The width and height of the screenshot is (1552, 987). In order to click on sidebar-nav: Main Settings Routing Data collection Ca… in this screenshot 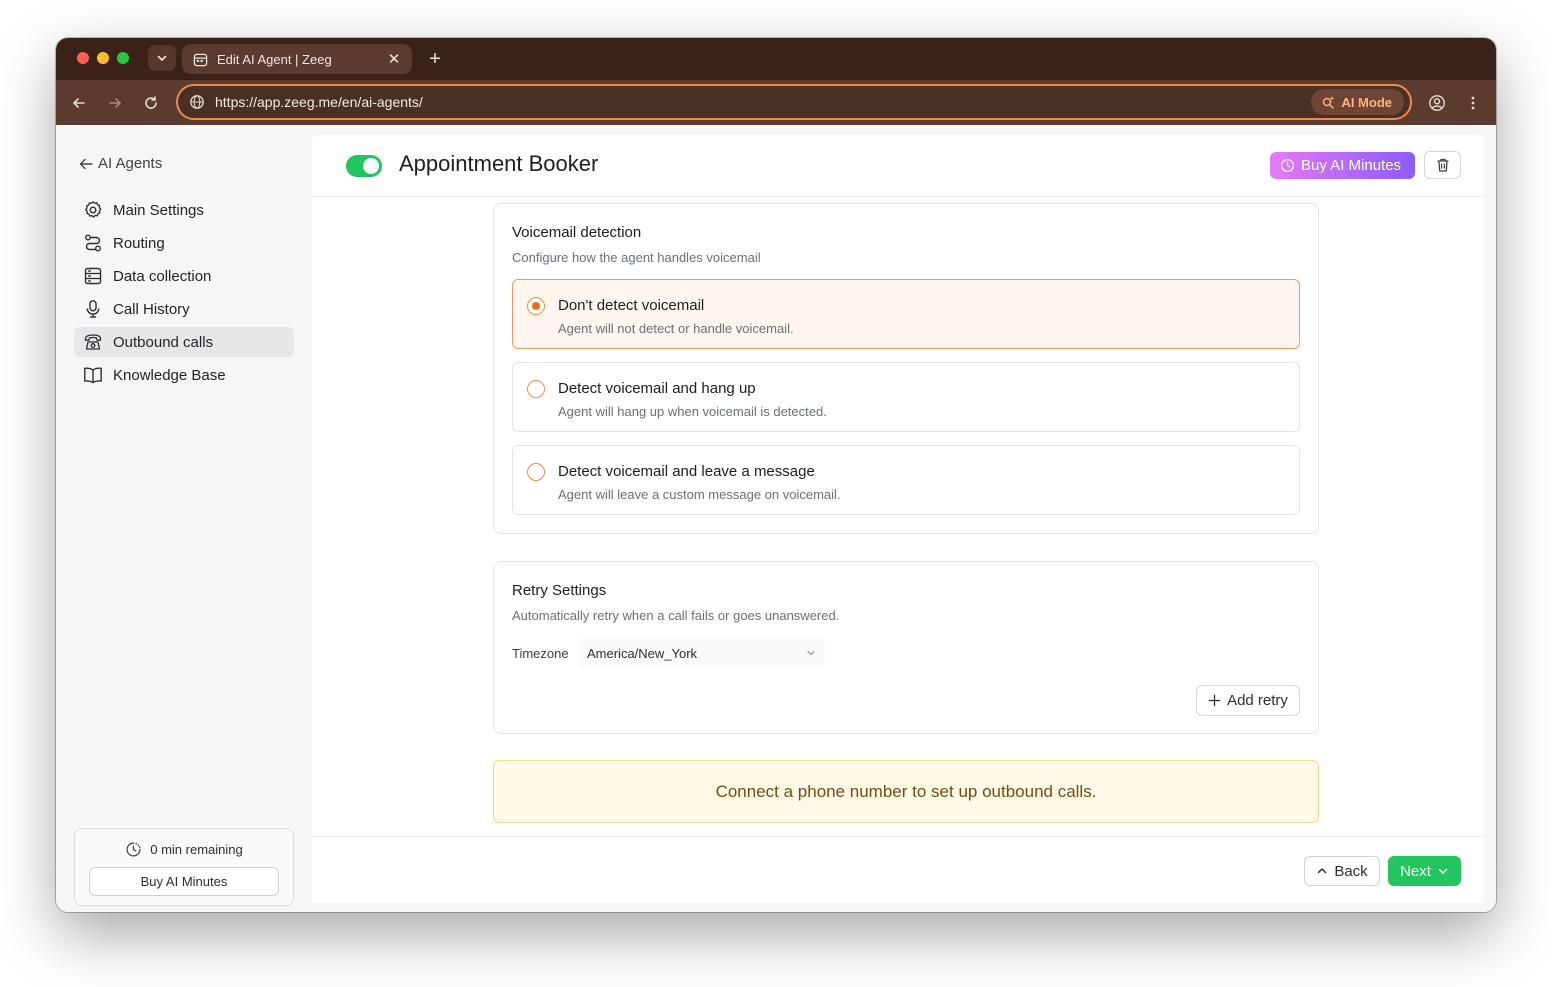, I will do `click(184, 294)`.